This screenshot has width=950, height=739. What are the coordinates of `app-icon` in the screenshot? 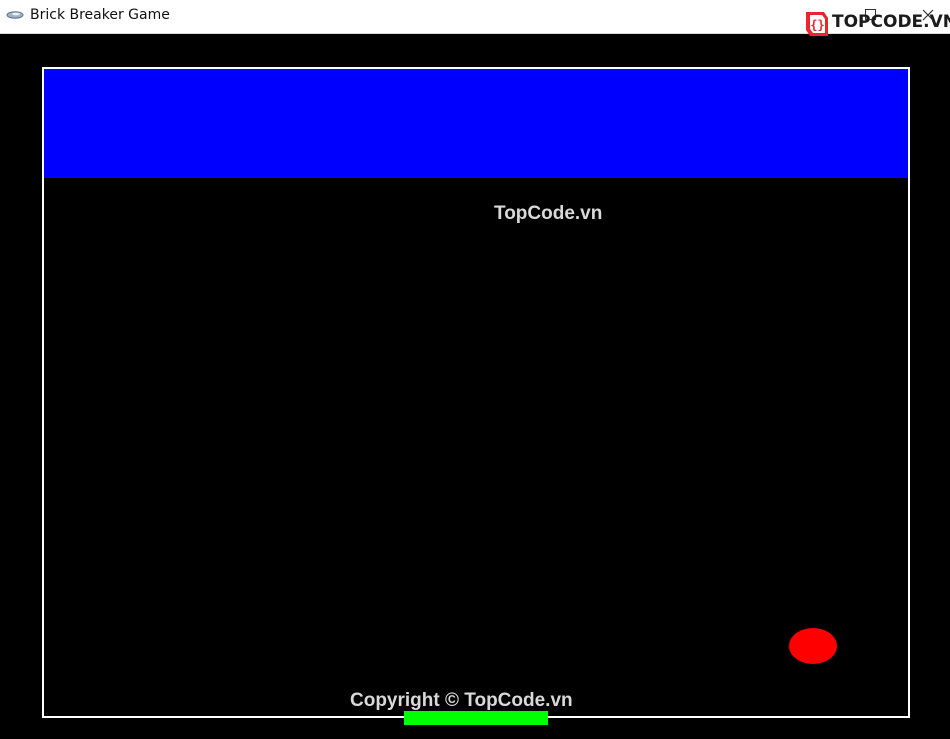 It's located at (15, 15).